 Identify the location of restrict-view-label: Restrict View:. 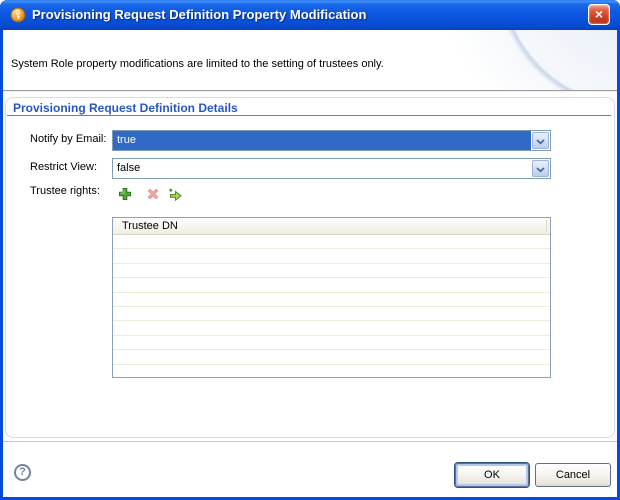
(64, 167).